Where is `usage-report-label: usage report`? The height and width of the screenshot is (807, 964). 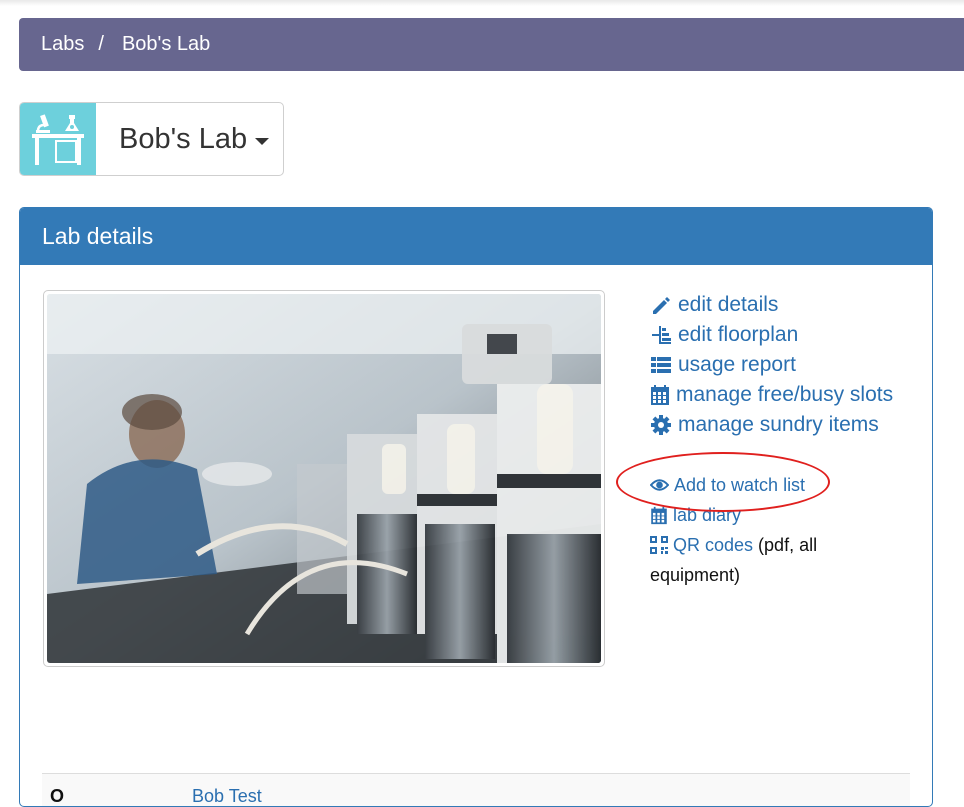 usage-report-label: usage report is located at coordinates (737, 364).